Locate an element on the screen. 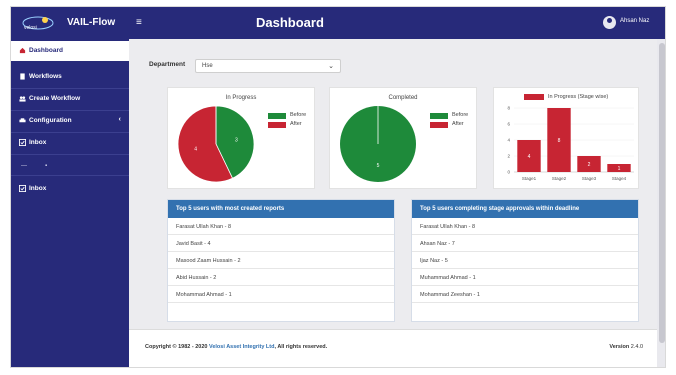  pie-data-label: 4 is located at coordinates (195, 150).